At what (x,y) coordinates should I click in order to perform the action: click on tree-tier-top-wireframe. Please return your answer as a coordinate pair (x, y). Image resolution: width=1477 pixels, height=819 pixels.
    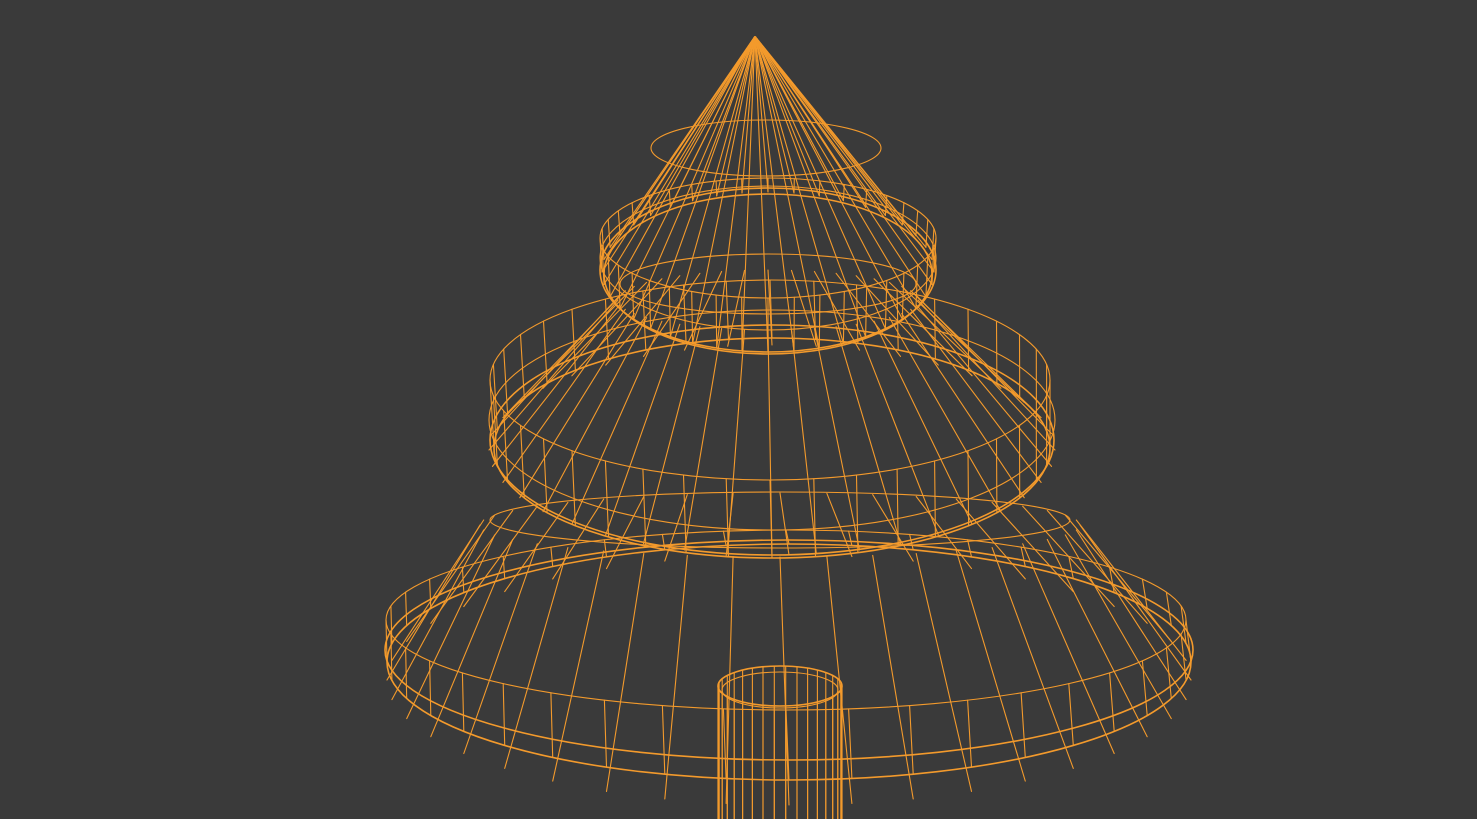
    Looking at the image, I should click on (768, 195).